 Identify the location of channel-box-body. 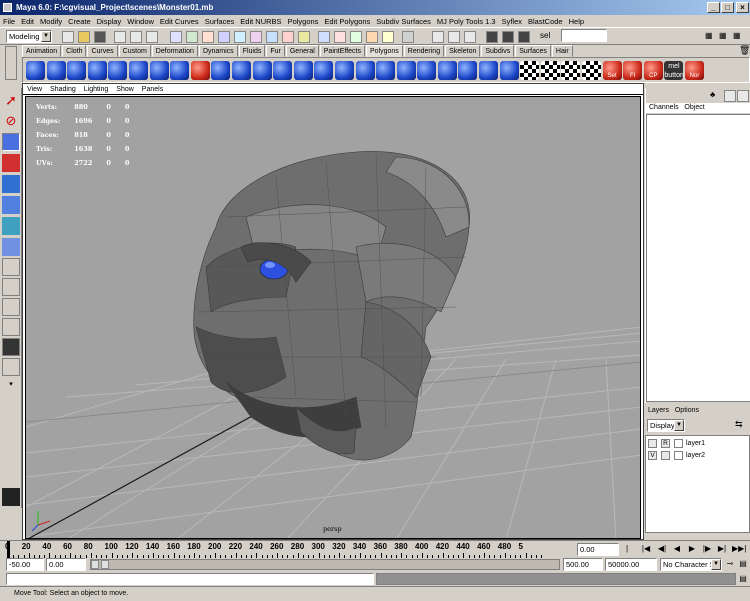
(698, 258).